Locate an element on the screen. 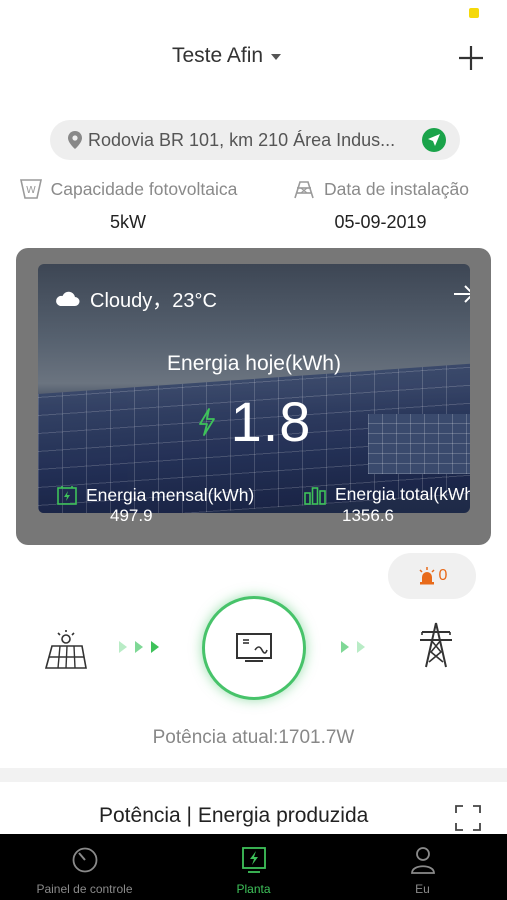 The width and height of the screenshot is (507, 900). svg-text: W is located at coordinates (31, 190).